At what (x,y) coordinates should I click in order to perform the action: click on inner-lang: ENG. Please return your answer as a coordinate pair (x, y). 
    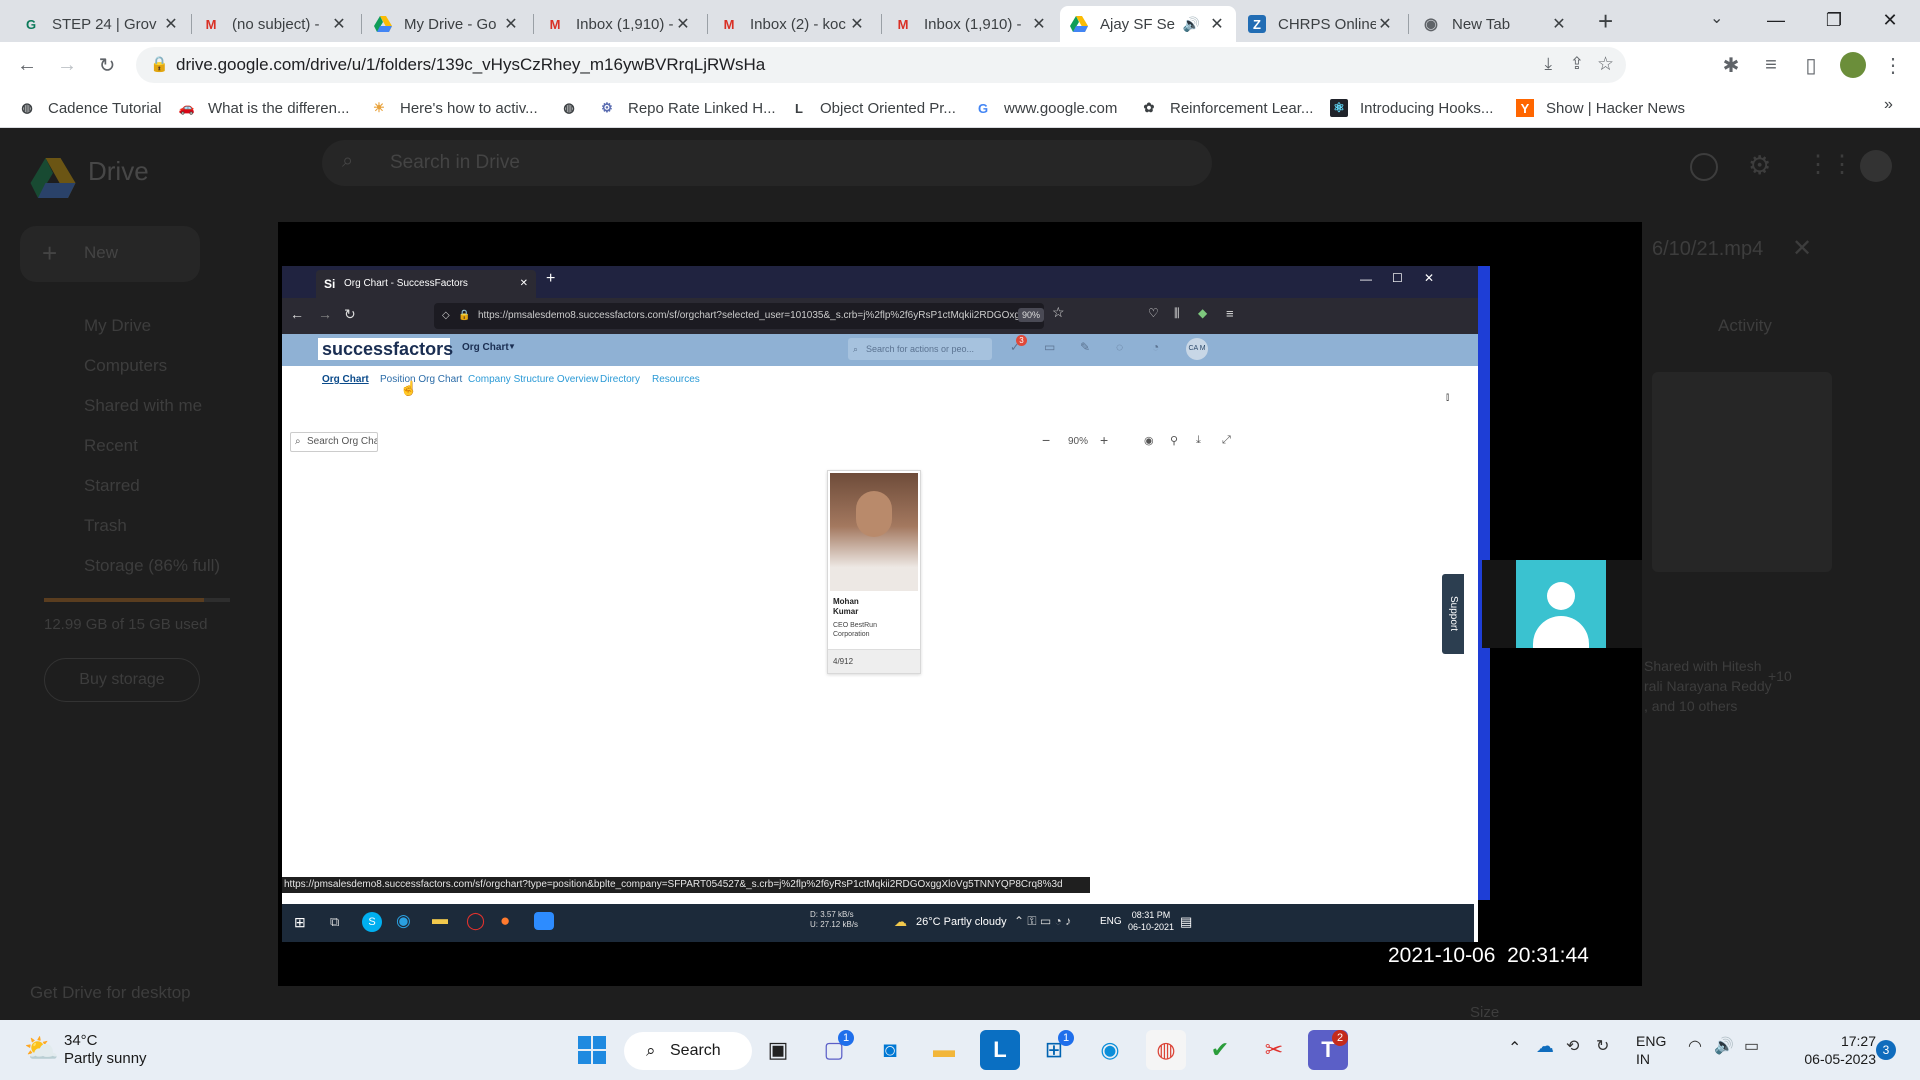
    Looking at the image, I should click on (1111, 921).